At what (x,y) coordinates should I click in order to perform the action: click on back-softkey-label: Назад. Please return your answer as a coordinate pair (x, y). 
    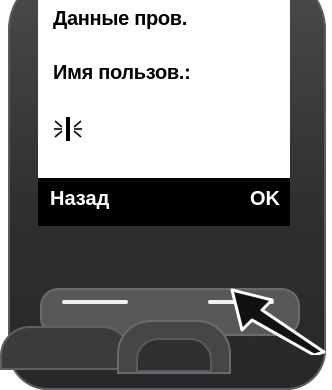
    Looking at the image, I should click on (79, 199).